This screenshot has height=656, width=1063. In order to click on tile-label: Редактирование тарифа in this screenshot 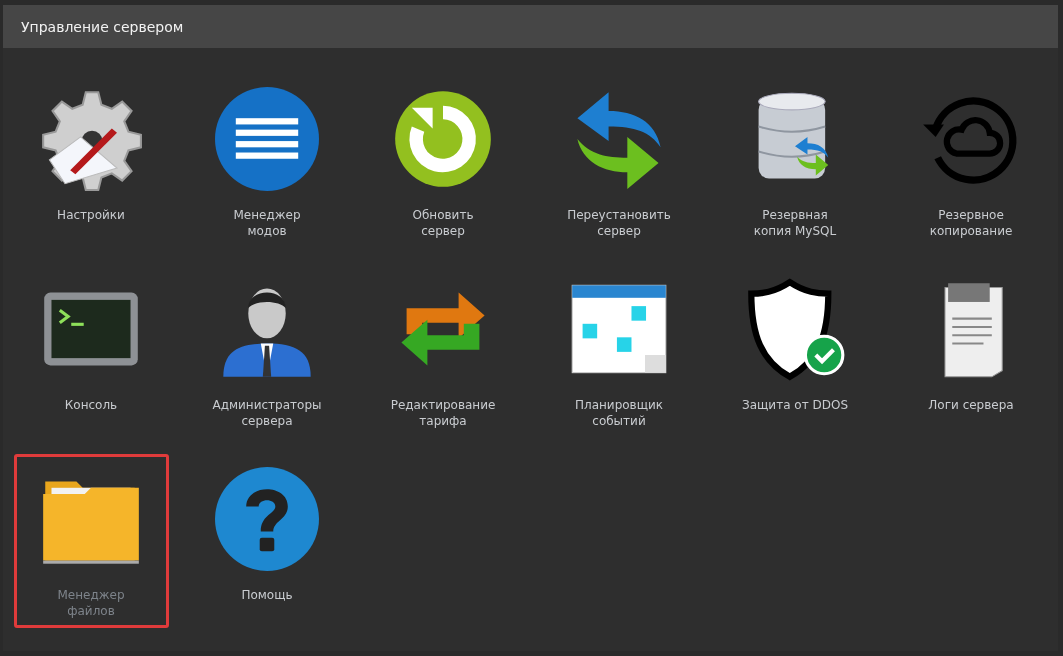, I will do `click(443, 413)`.